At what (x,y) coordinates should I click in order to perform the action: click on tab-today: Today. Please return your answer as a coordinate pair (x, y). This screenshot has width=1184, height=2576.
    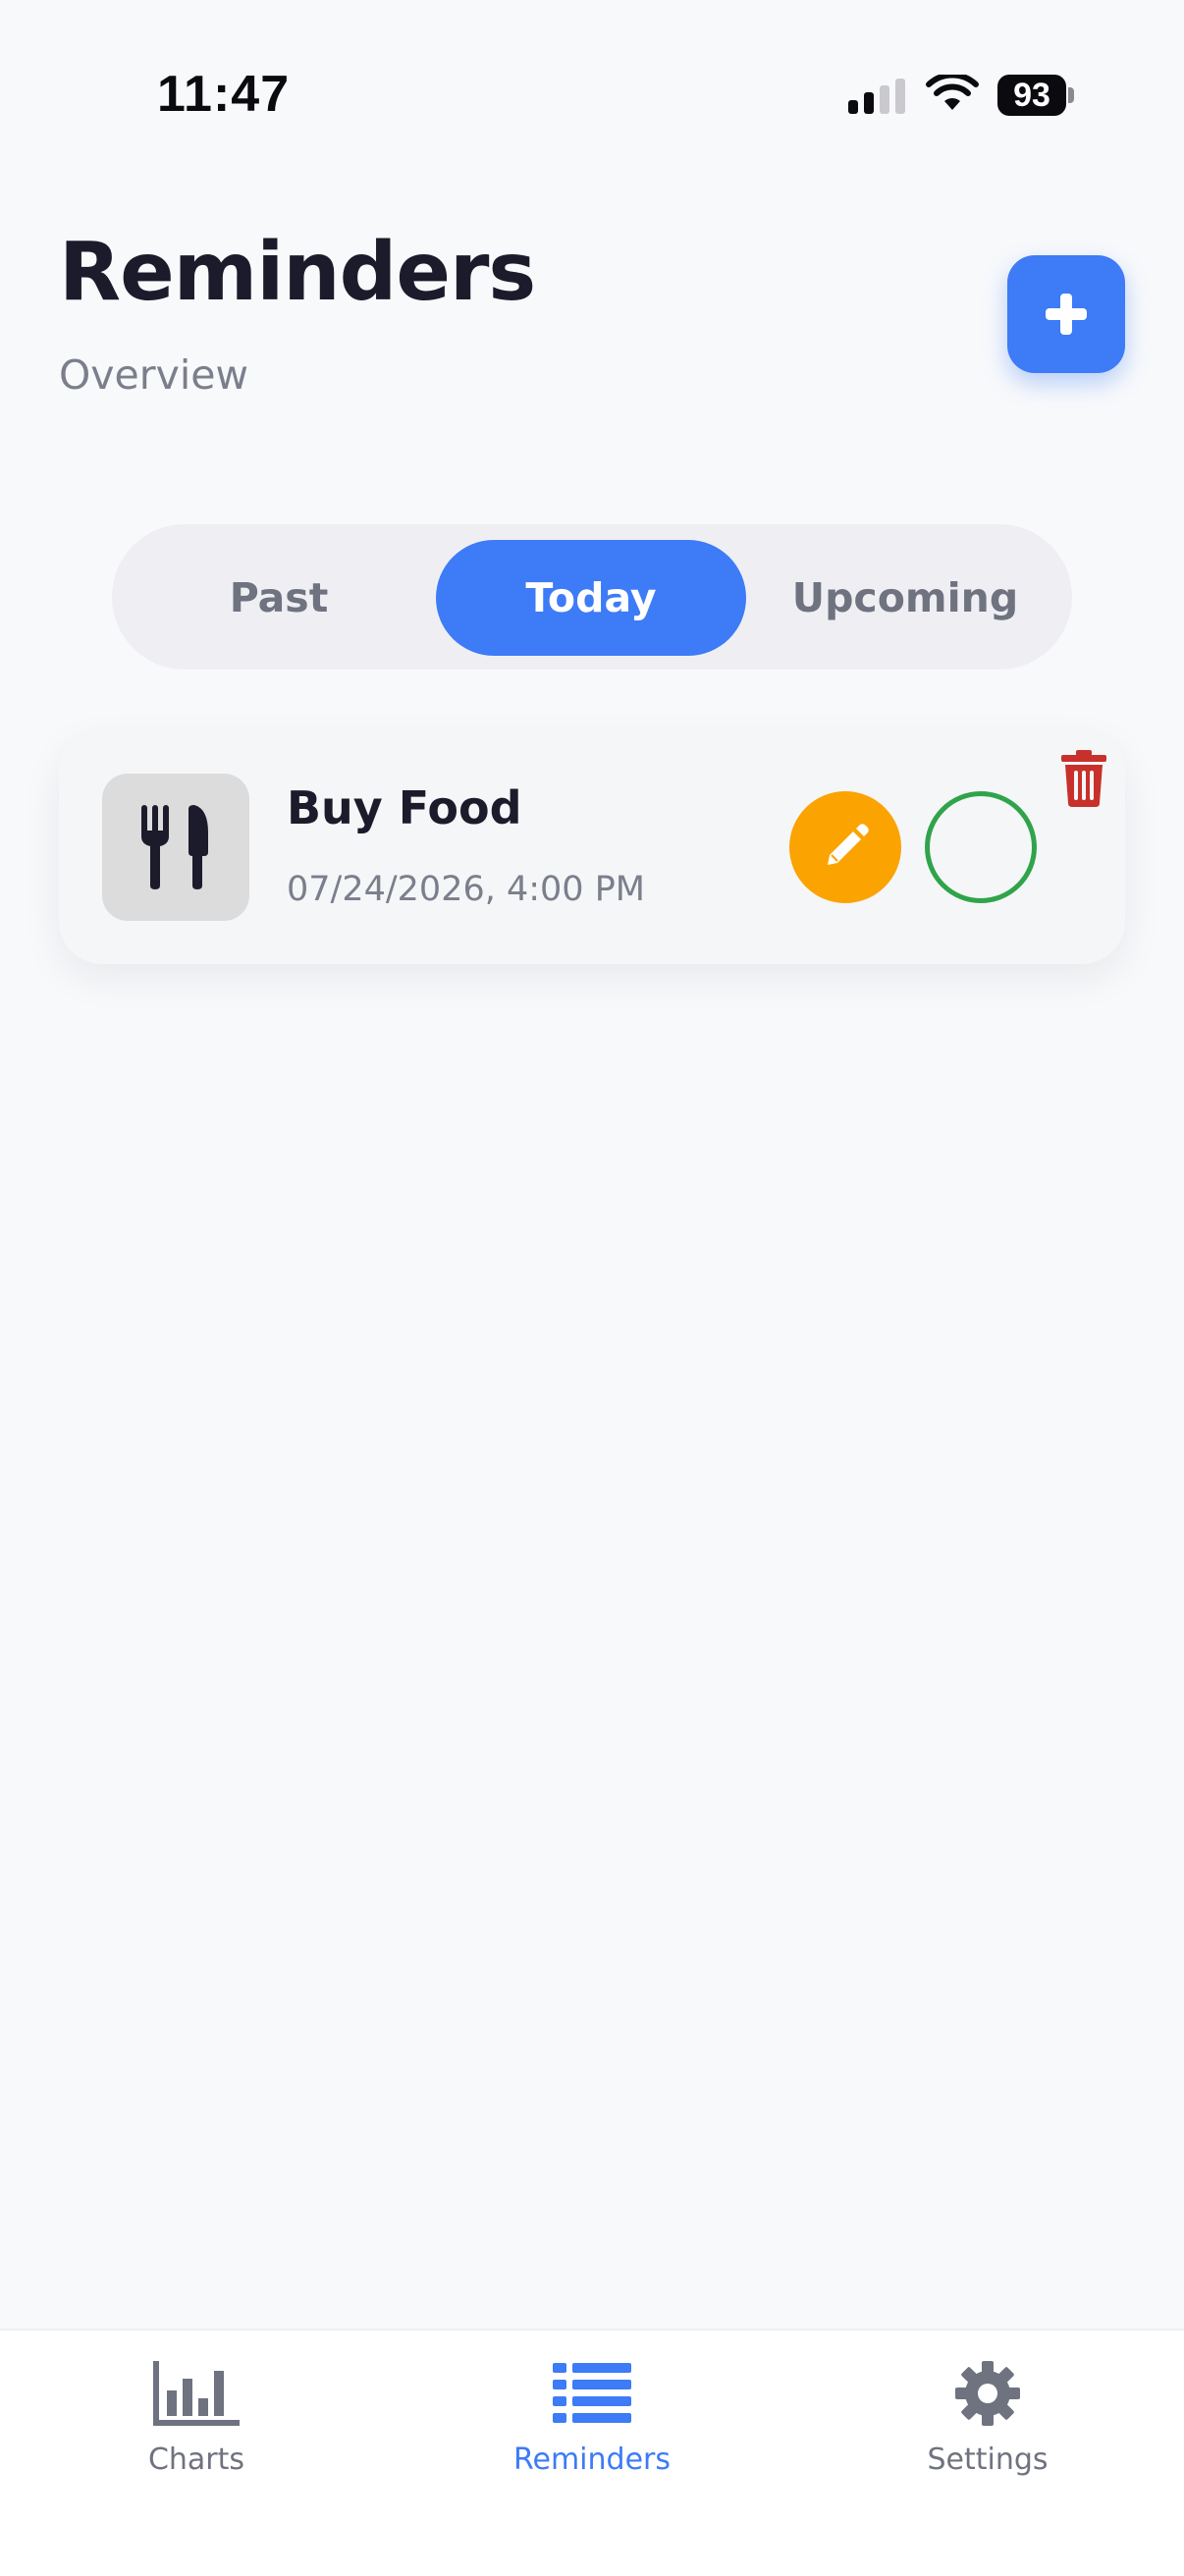
    Looking at the image, I should click on (591, 598).